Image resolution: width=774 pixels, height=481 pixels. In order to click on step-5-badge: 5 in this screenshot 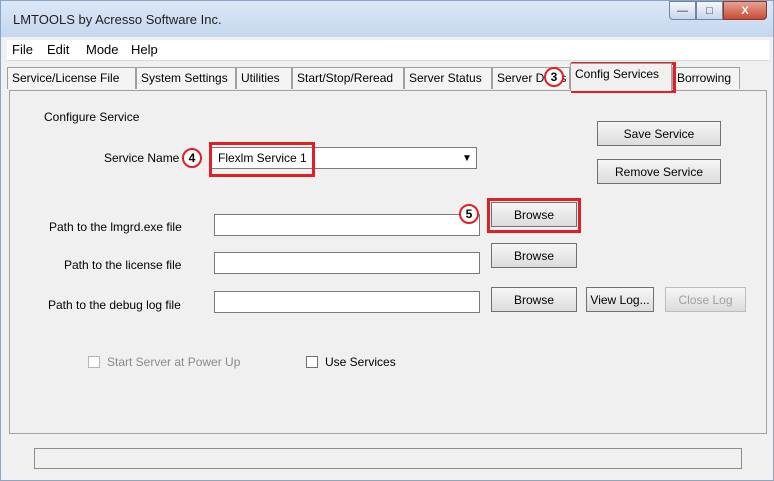, I will do `click(469, 214)`.